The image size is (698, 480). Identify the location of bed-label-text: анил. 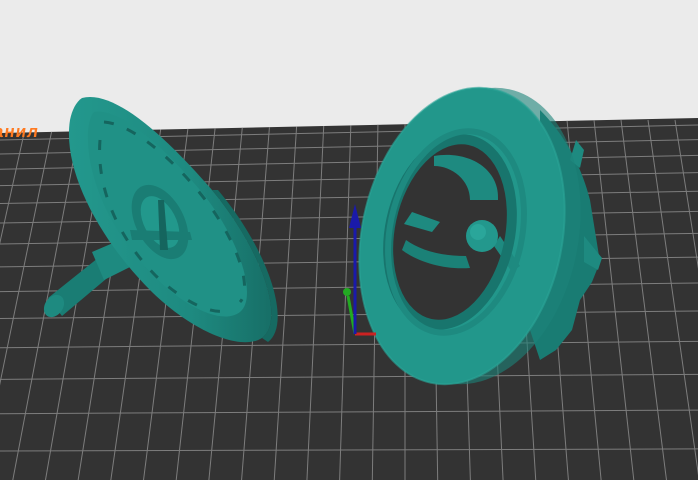
(20, 131).